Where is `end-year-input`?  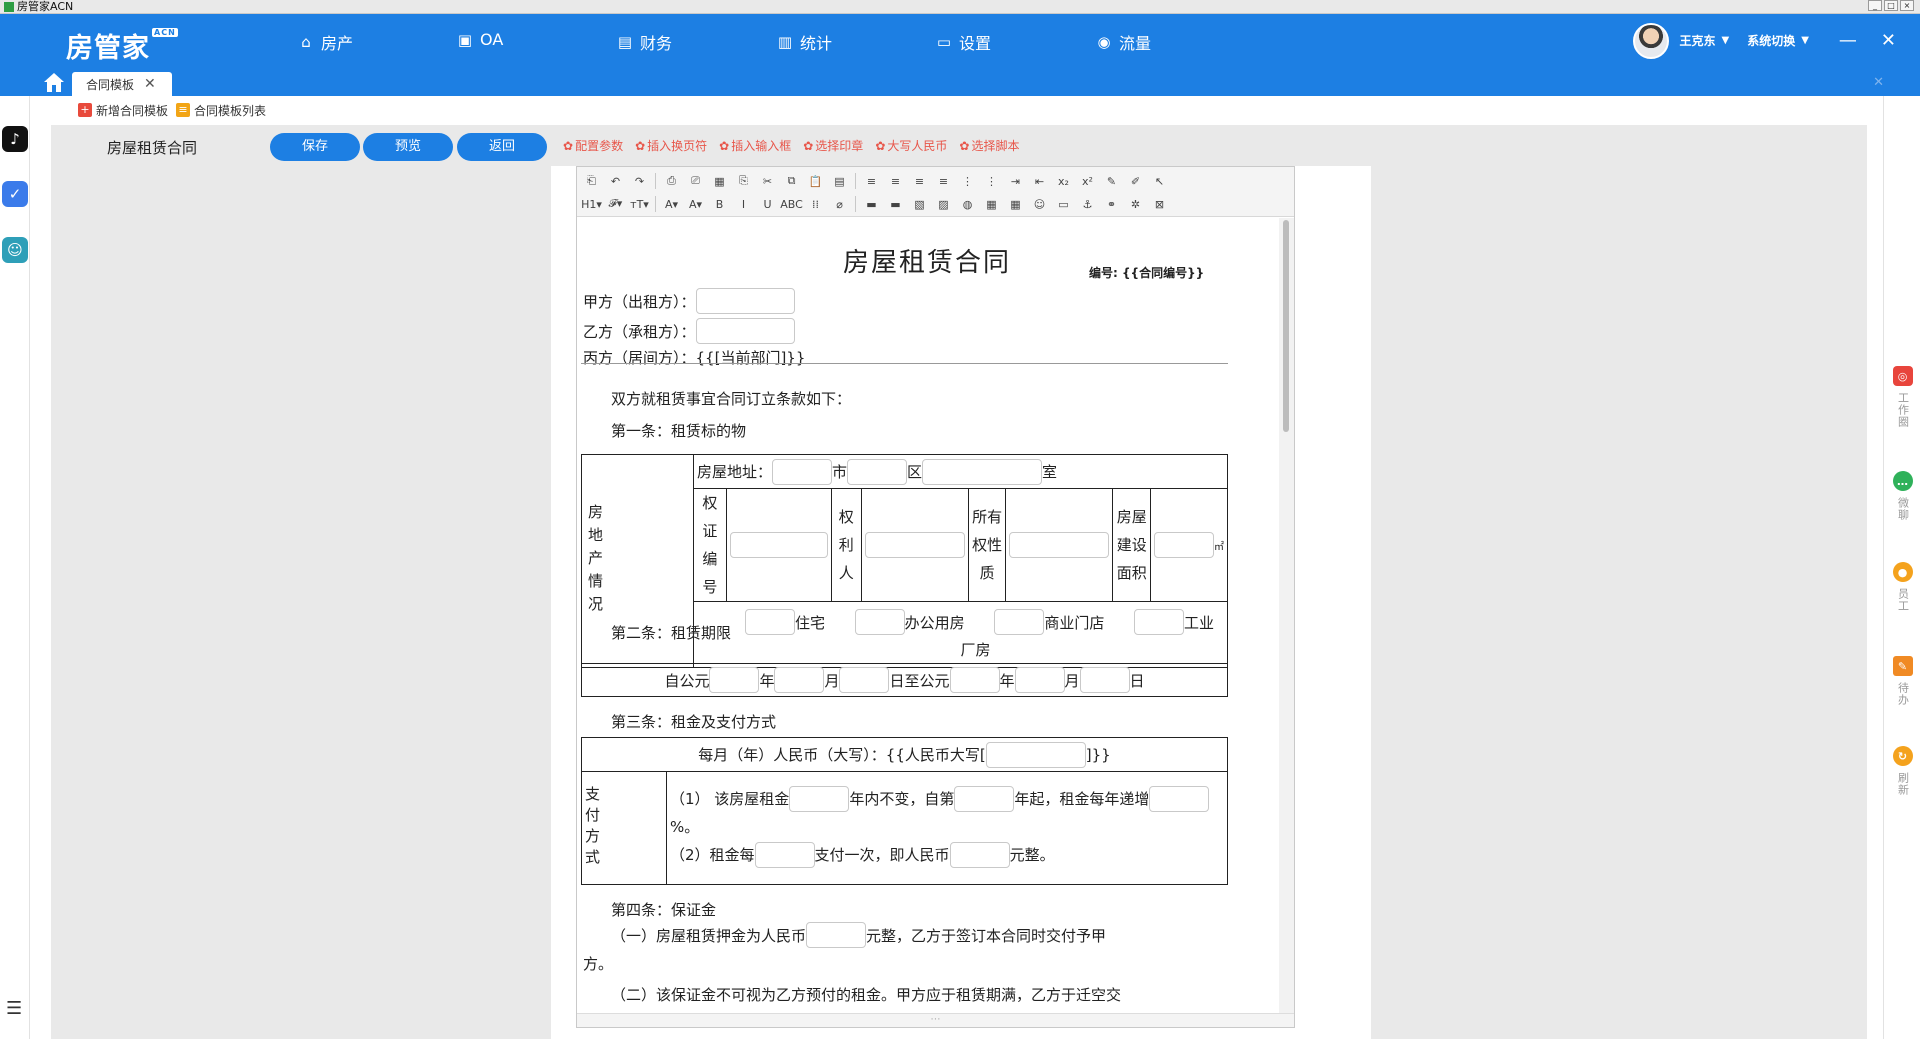
end-year-input is located at coordinates (974, 680).